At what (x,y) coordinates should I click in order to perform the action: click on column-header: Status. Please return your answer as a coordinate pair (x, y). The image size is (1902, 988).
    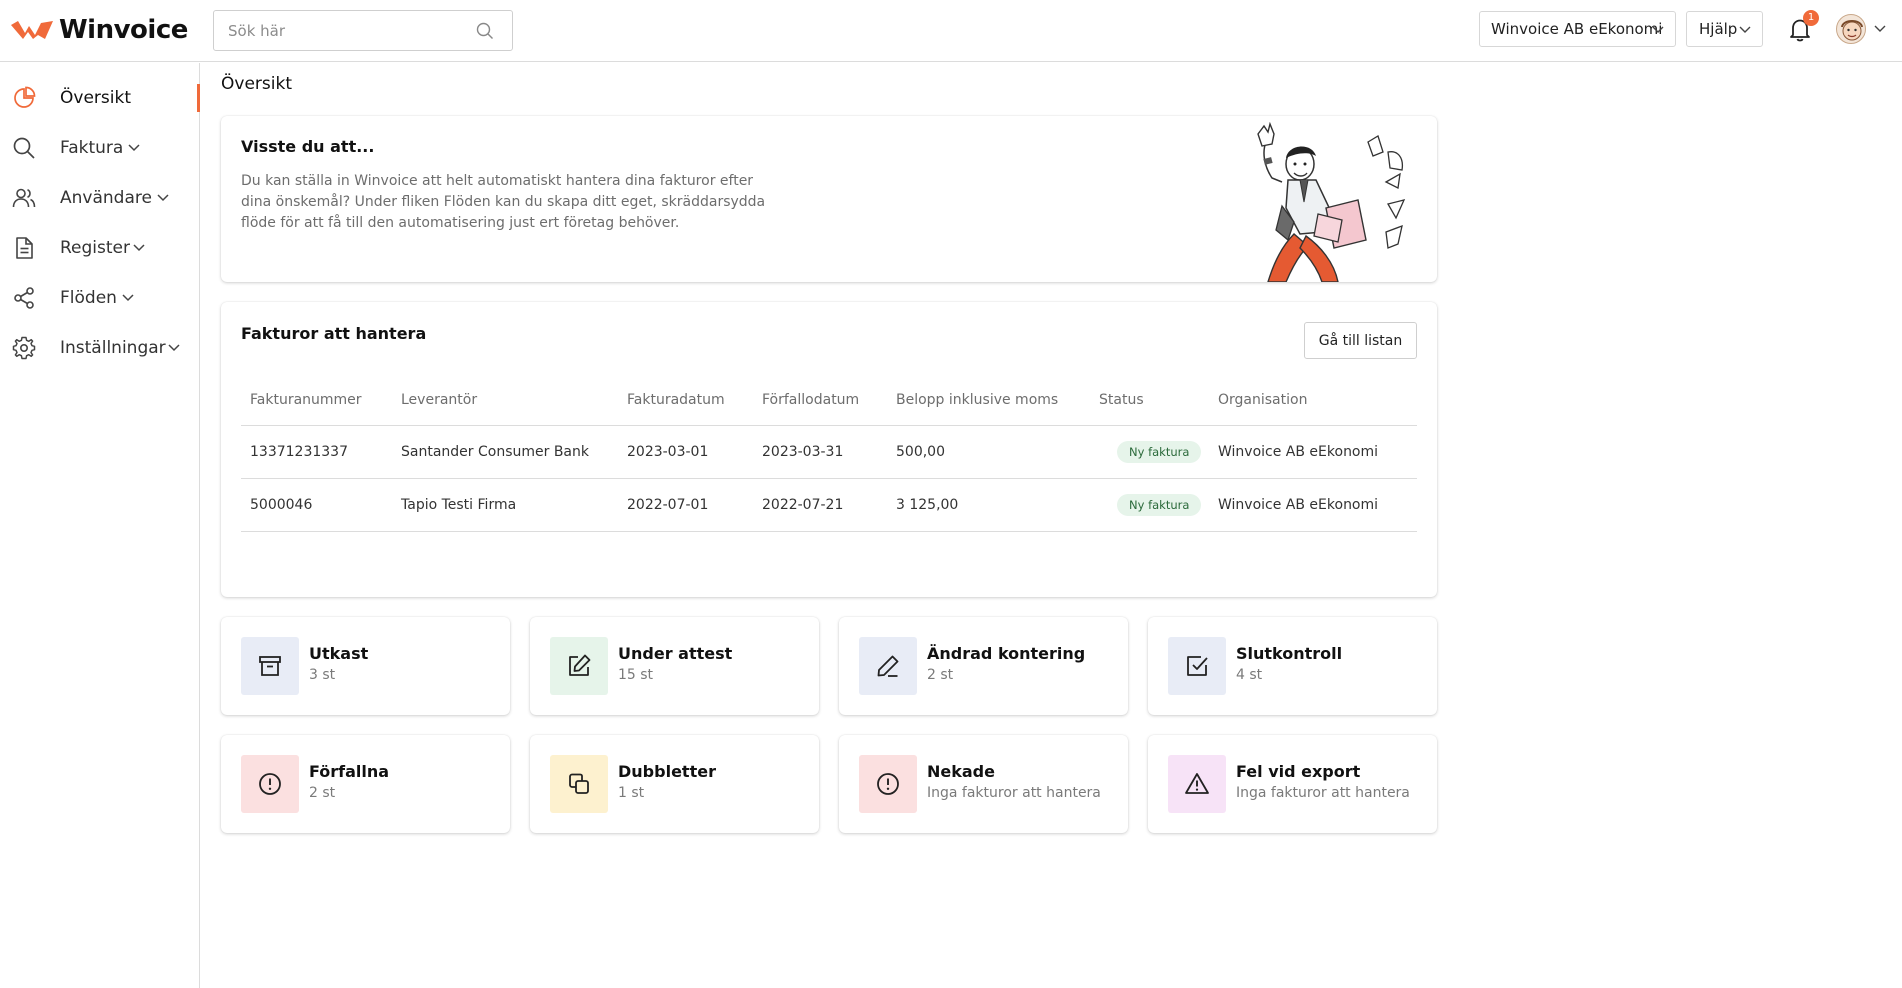
    Looking at the image, I should click on (1121, 399).